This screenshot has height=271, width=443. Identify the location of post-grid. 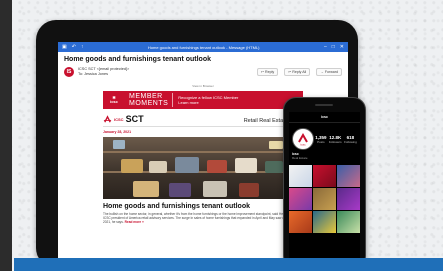
(324, 199).